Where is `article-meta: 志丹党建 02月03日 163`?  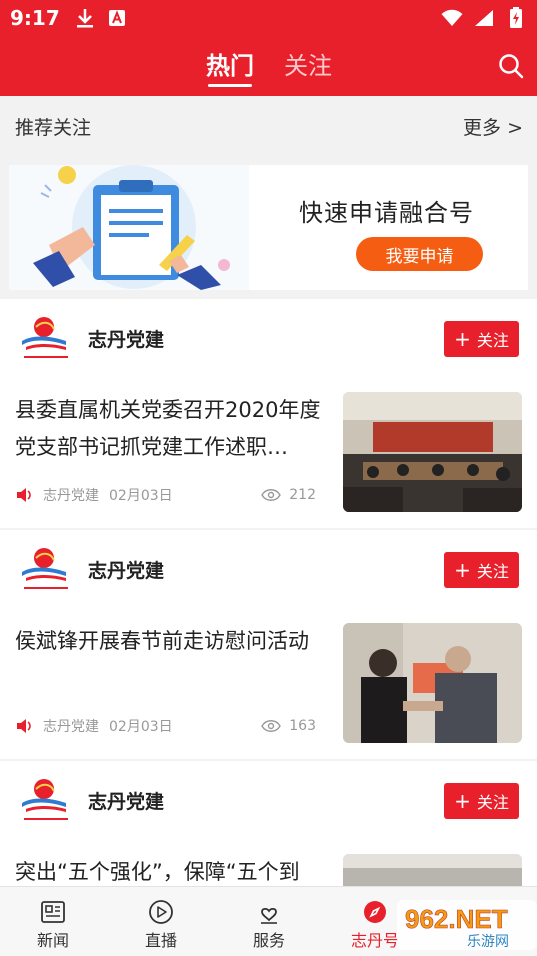 article-meta: 志丹党建 02月03日 163 is located at coordinates (166, 726).